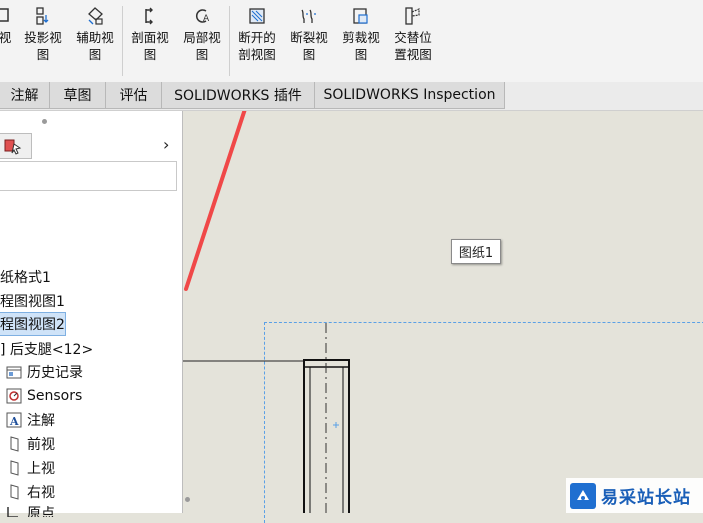 The width and height of the screenshot is (703, 523). I want to click on tree-filter-input, so click(88, 176).